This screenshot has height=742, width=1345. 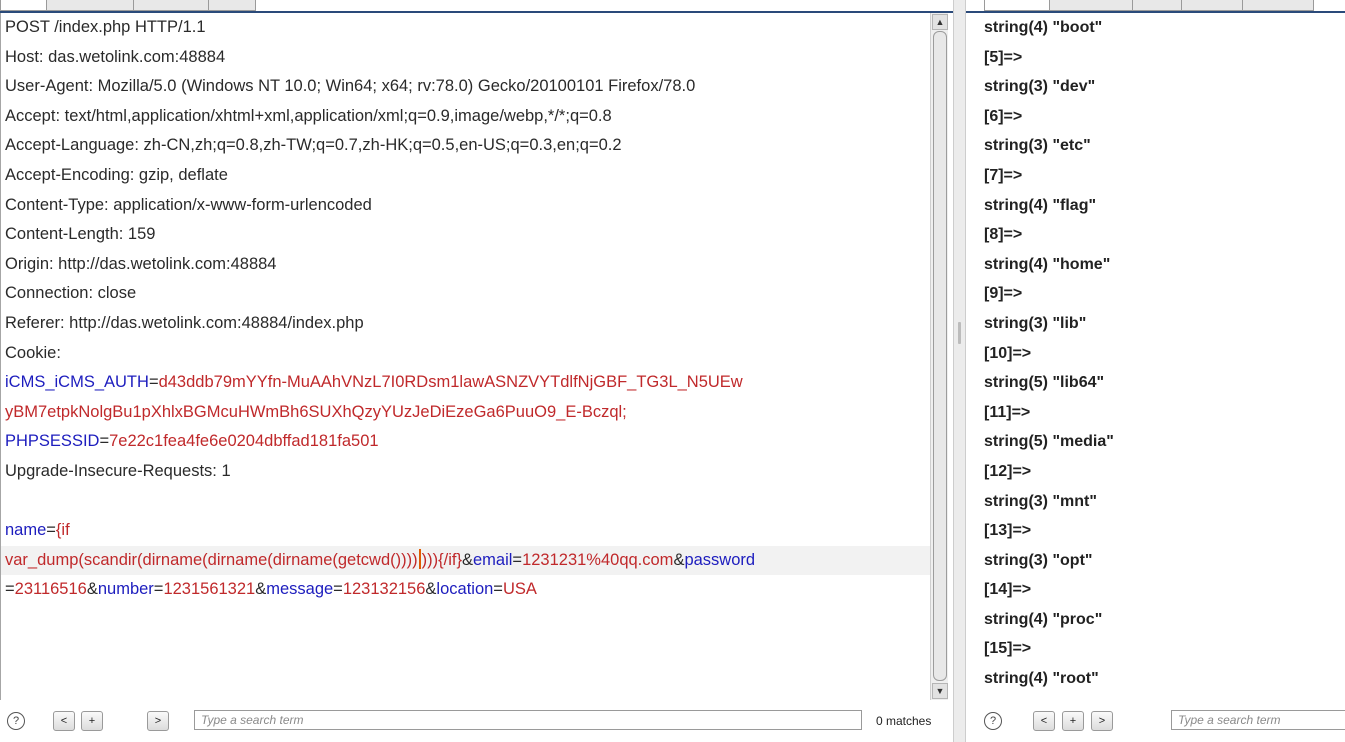 I want to click on response-line: string(3) "mnt", so click(x=1040, y=501).